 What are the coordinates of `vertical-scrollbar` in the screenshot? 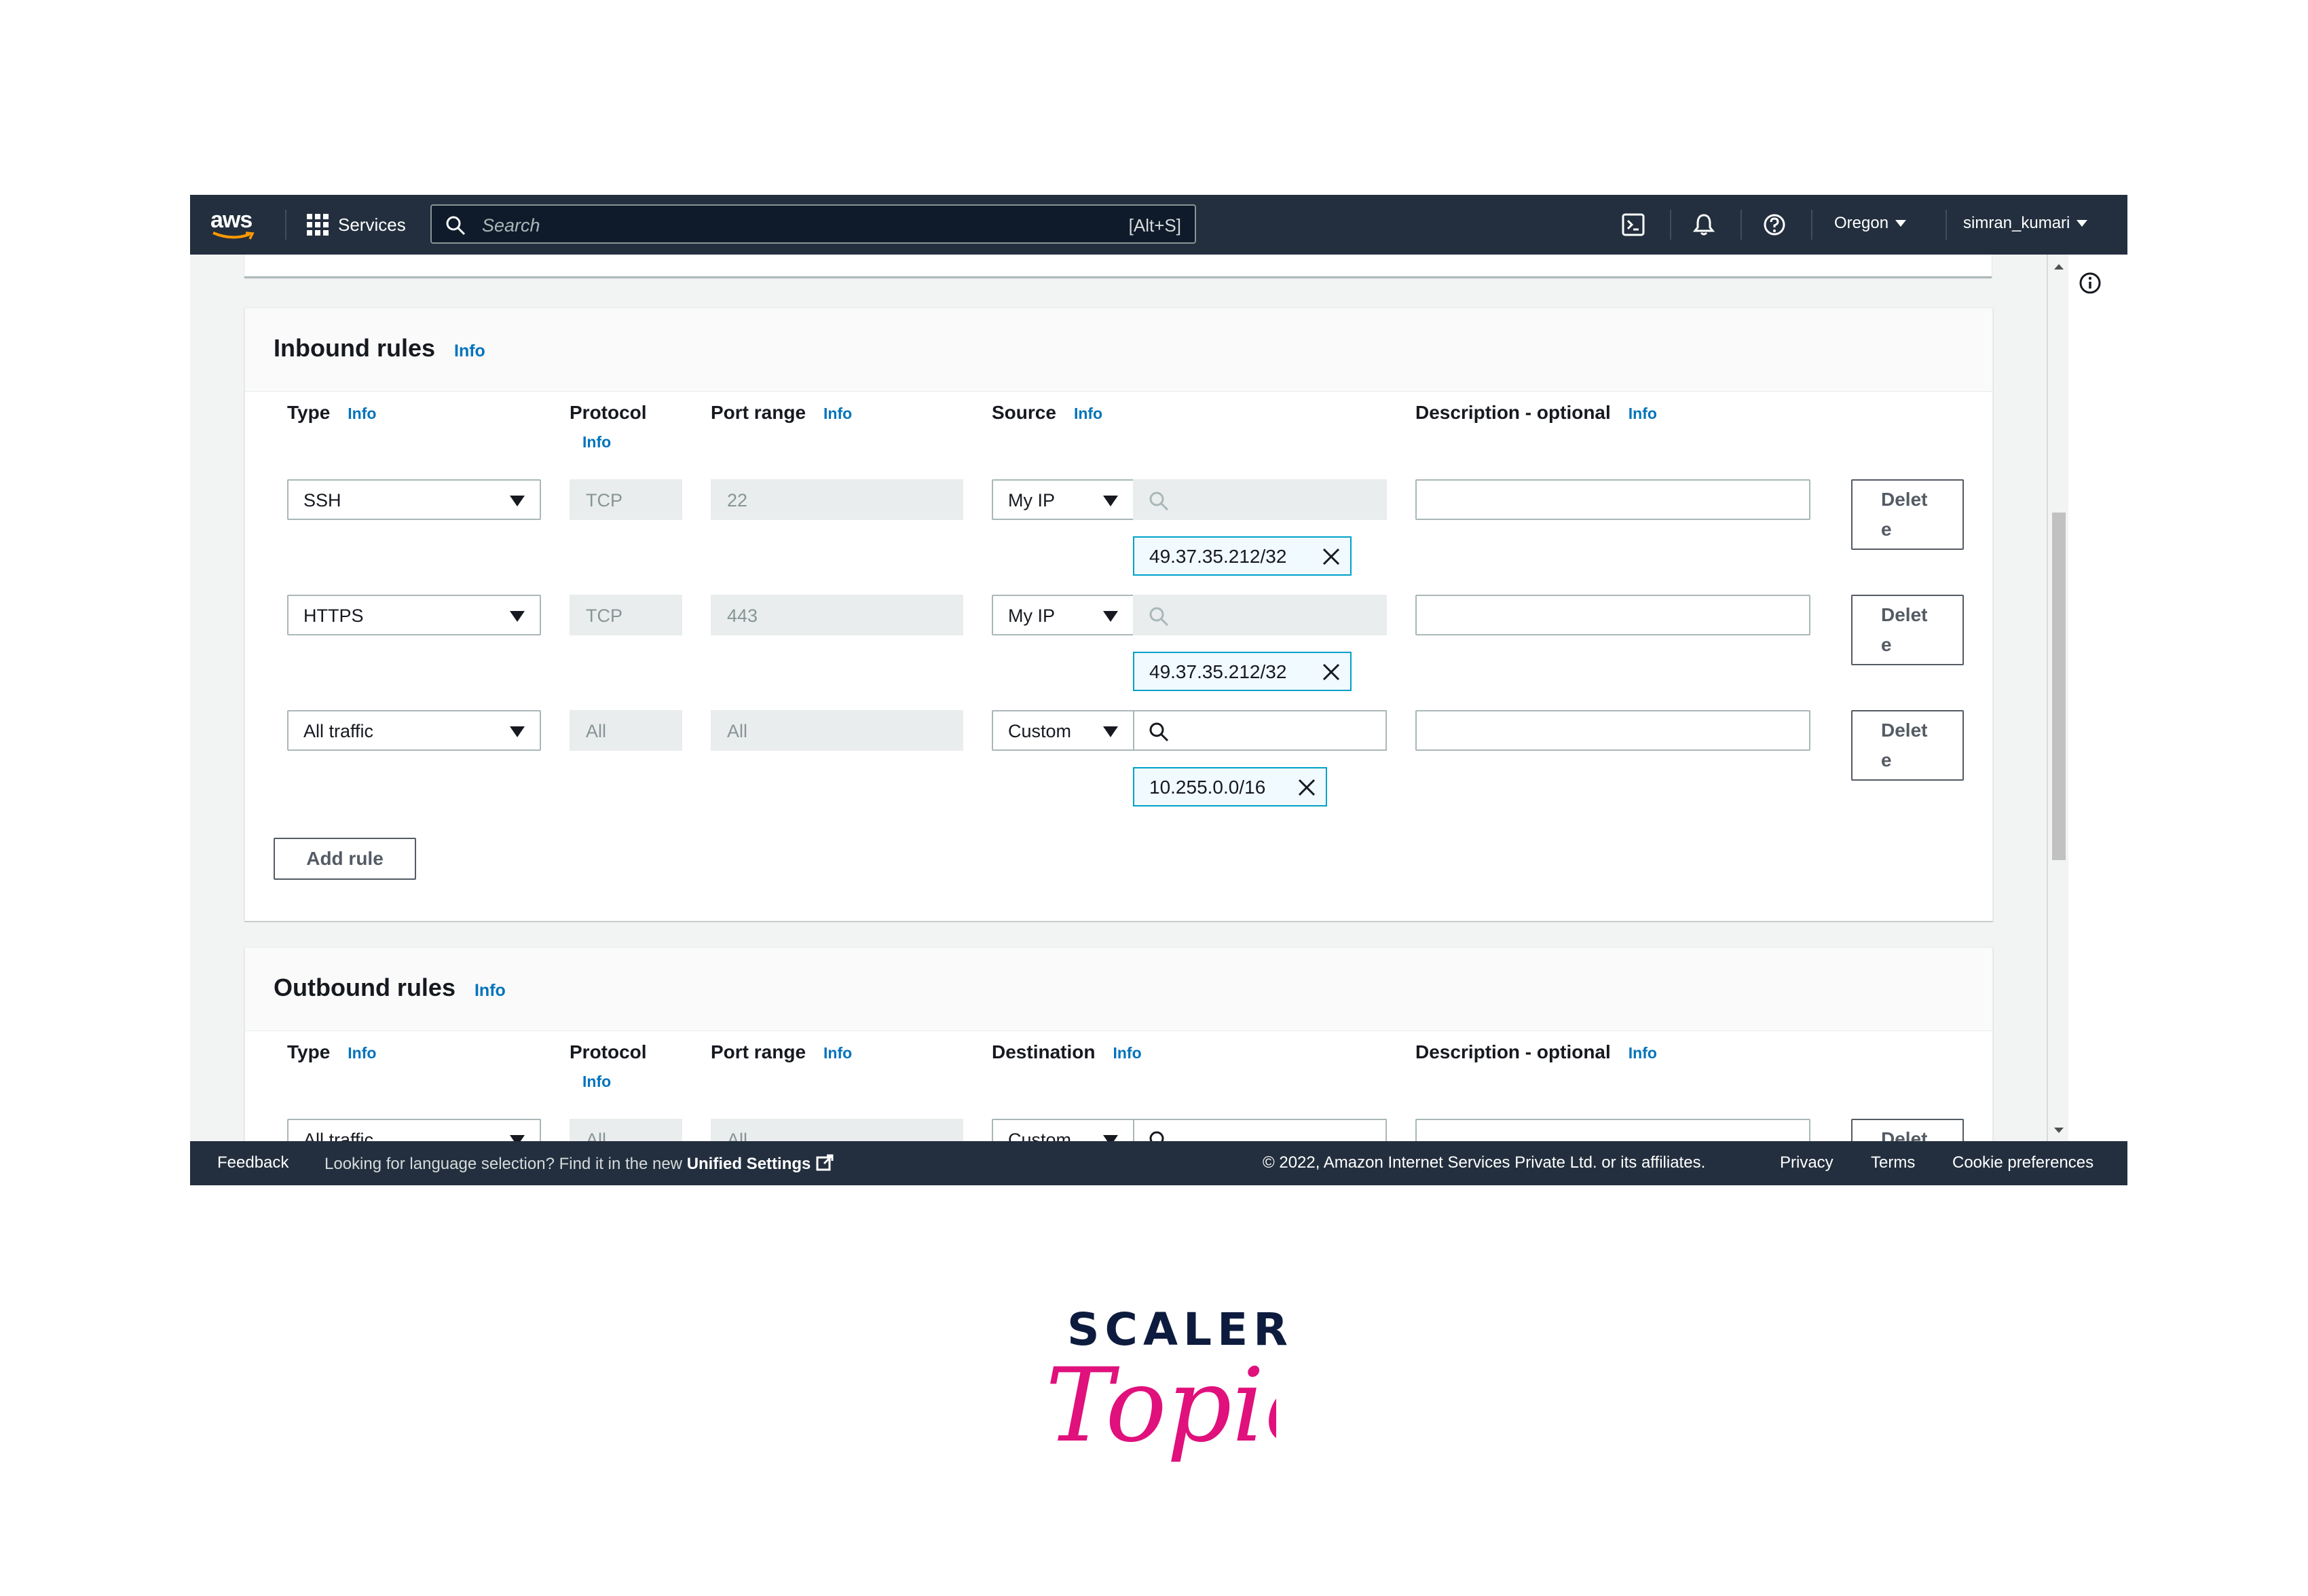 It's located at (2057, 698).